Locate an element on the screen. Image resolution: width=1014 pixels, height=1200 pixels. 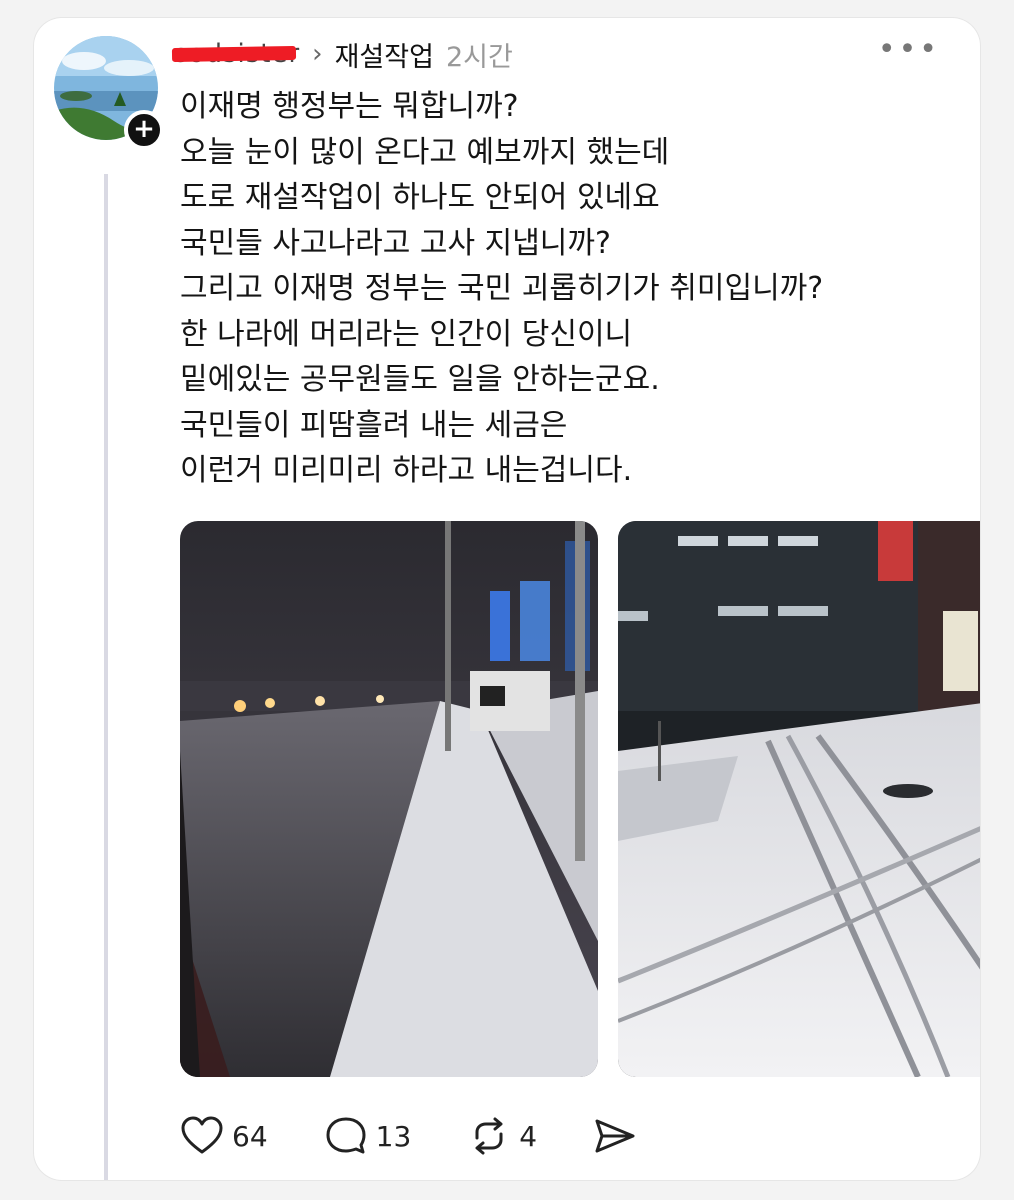
share-button is located at coordinates (615, 1136).